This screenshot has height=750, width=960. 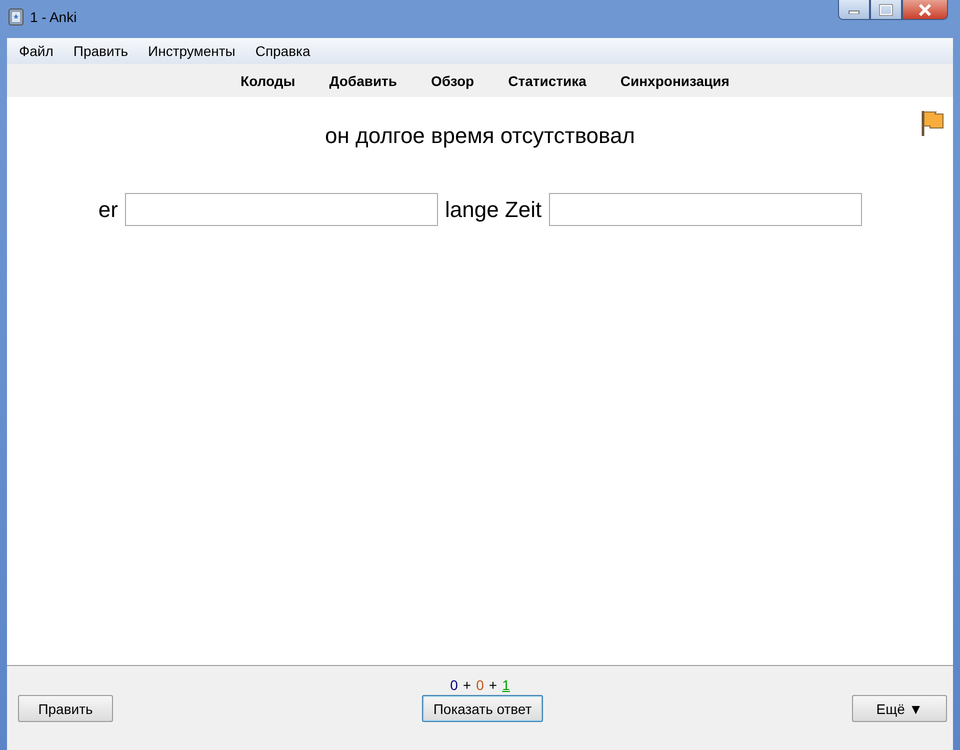 I want to click on edit-button: Править, so click(x=65, y=708).